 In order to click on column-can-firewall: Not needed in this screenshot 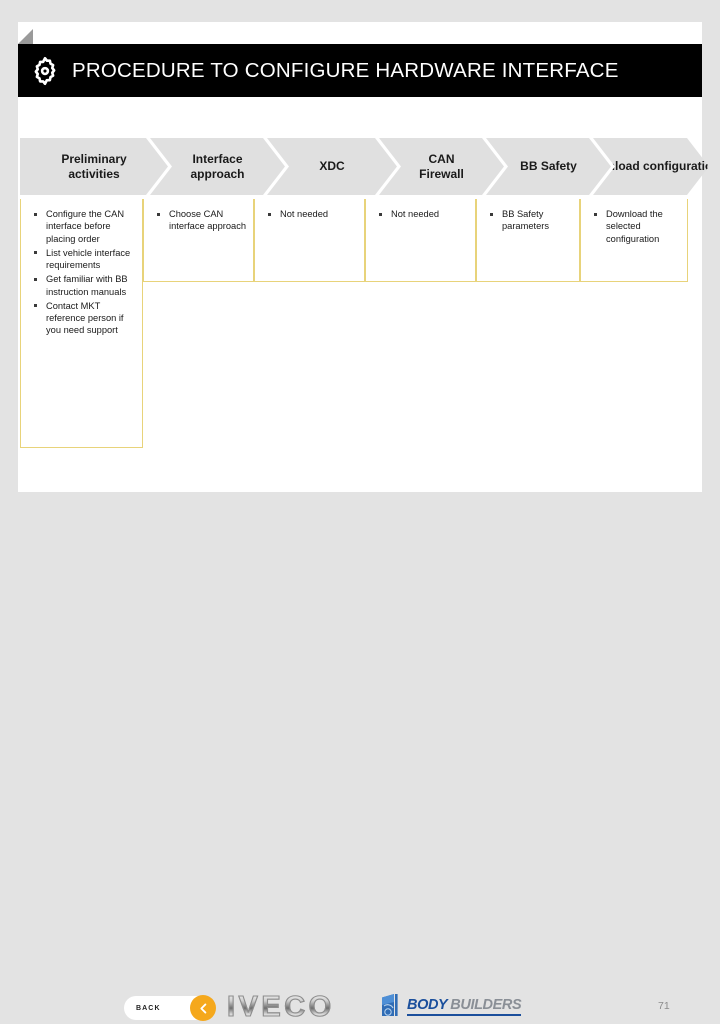, I will do `click(420, 240)`.